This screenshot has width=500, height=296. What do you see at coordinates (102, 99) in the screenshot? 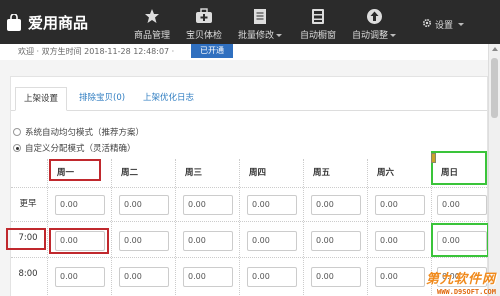
I see `tab-excluded-items: 排除宝贝(0)` at bounding box center [102, 99].